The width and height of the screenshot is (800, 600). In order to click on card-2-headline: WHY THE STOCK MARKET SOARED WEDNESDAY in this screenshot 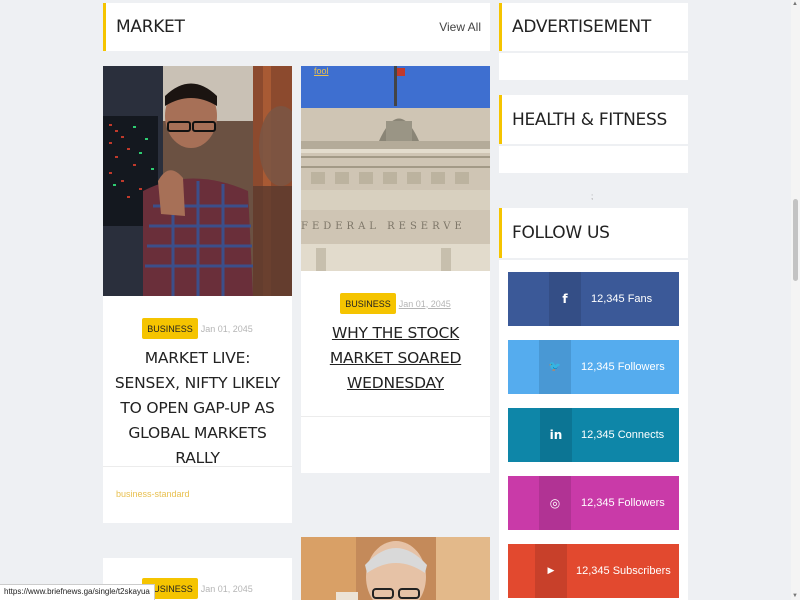, I will do `click(395, 358)`.